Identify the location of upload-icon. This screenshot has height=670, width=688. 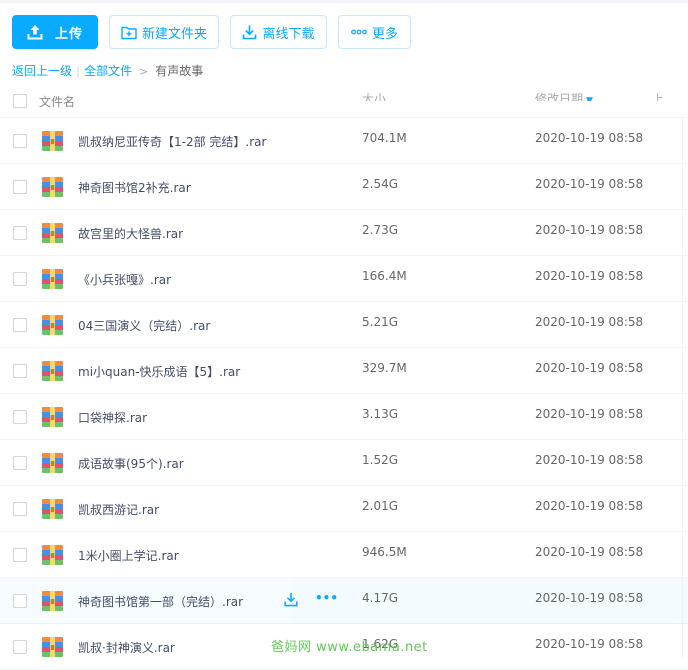
(35, 32).